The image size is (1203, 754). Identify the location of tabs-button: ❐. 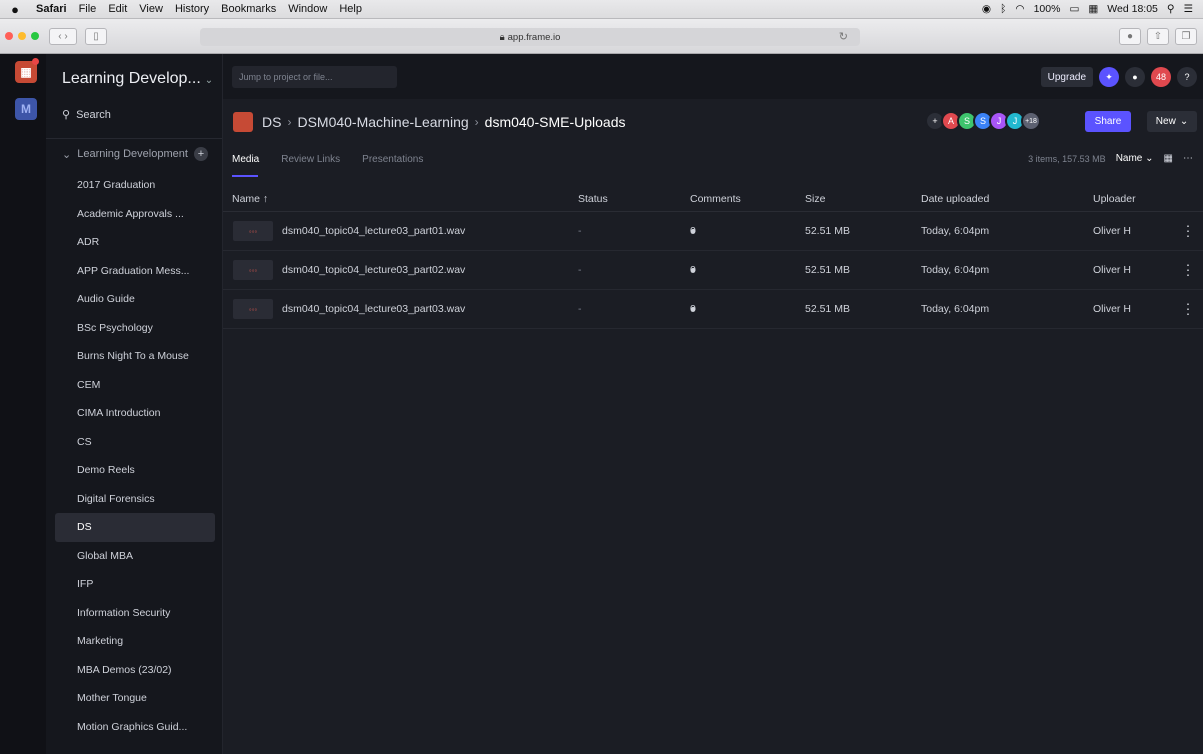
(1186, 36).